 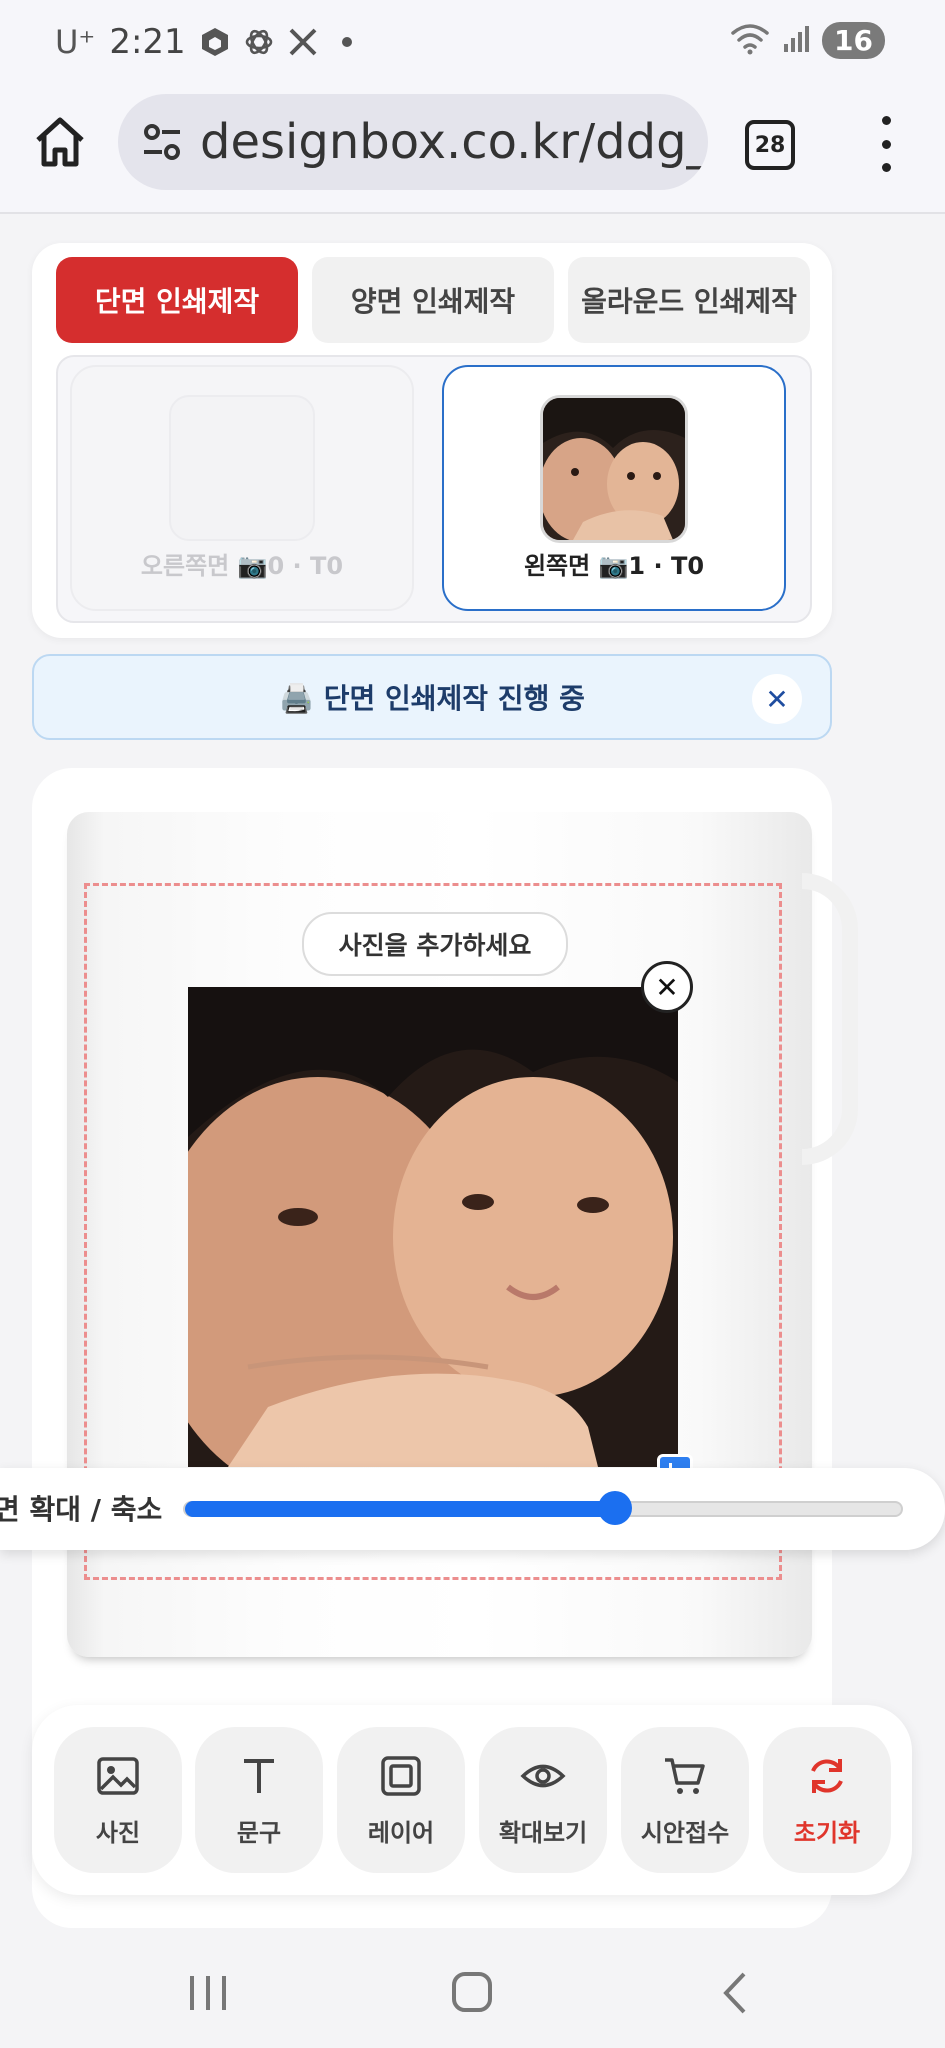 What do you see at coordinates (886, 144) in the screenshot?
I see `more-menu-icon` at bounding box center [886, 144].